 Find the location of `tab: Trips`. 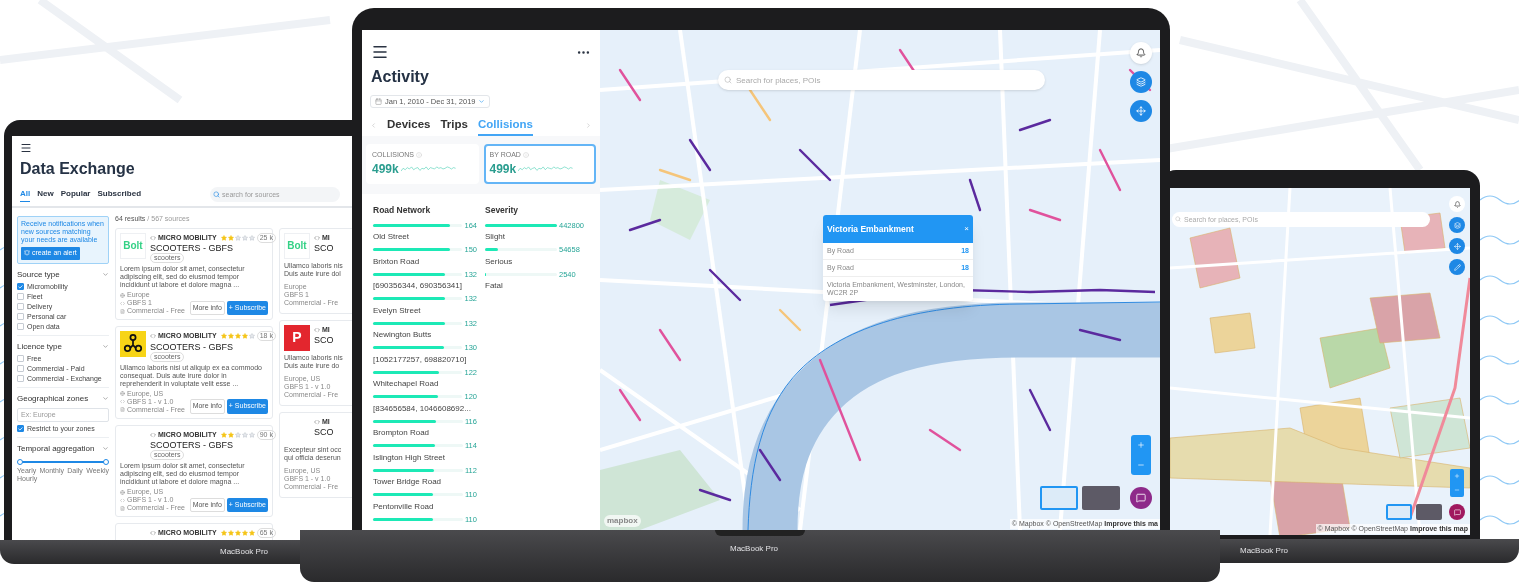

tab: Trips is located at coordinates (454, 126).